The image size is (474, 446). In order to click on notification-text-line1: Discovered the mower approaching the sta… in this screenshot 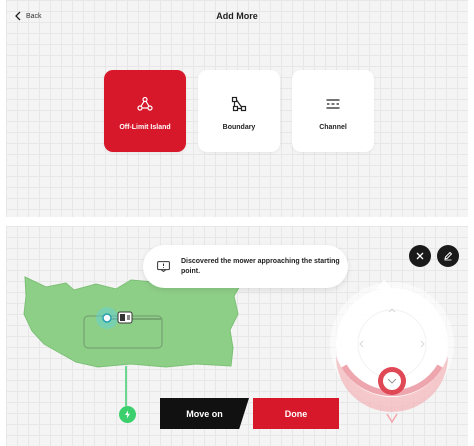, I will do `click(260, 261)`.